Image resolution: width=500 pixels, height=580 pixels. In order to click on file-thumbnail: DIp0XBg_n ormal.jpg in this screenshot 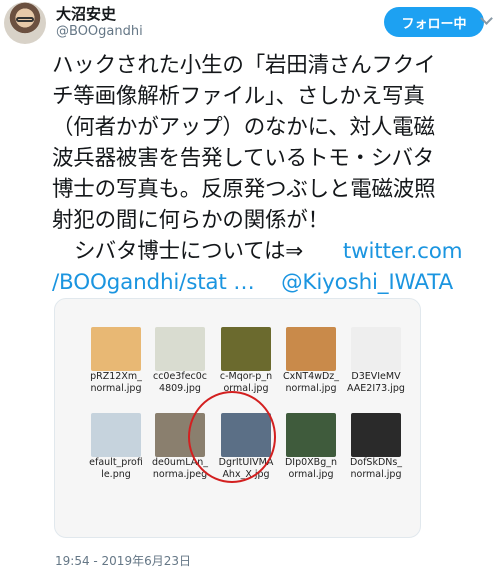, I will do `click(311, 447)`.